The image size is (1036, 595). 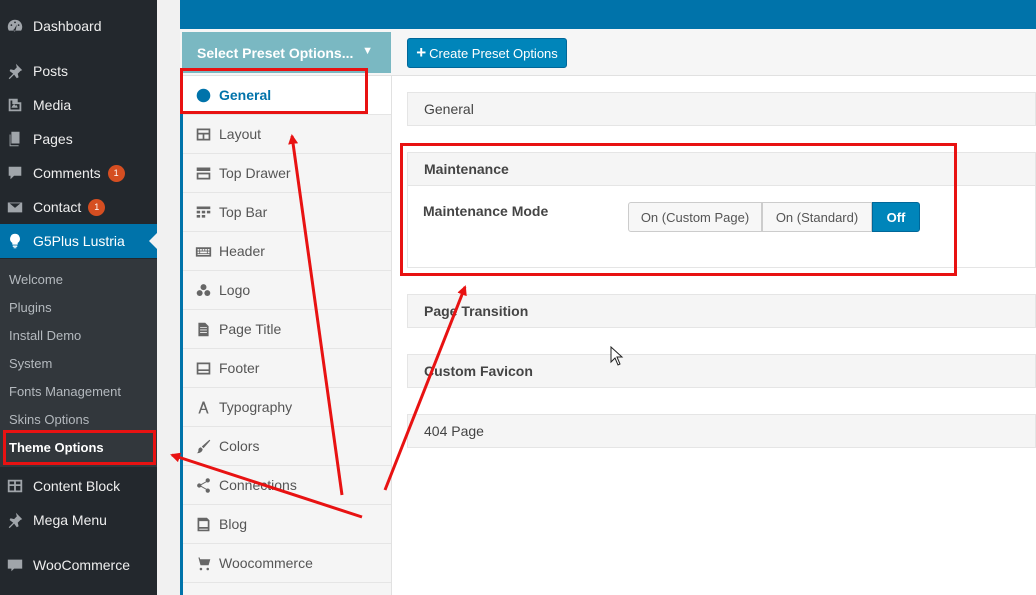 I want to click on menu-item-media: Media, so click(x=78, y=105).